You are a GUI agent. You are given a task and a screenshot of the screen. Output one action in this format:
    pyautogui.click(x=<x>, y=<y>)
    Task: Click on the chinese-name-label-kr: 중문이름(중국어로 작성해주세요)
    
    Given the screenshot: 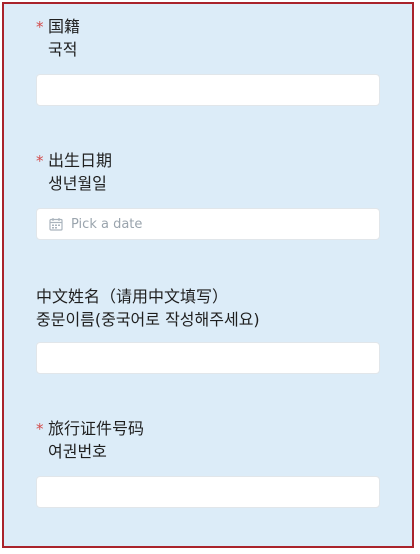 What is the action you would take?
    pyautogui.click(x=148, y=319)
    